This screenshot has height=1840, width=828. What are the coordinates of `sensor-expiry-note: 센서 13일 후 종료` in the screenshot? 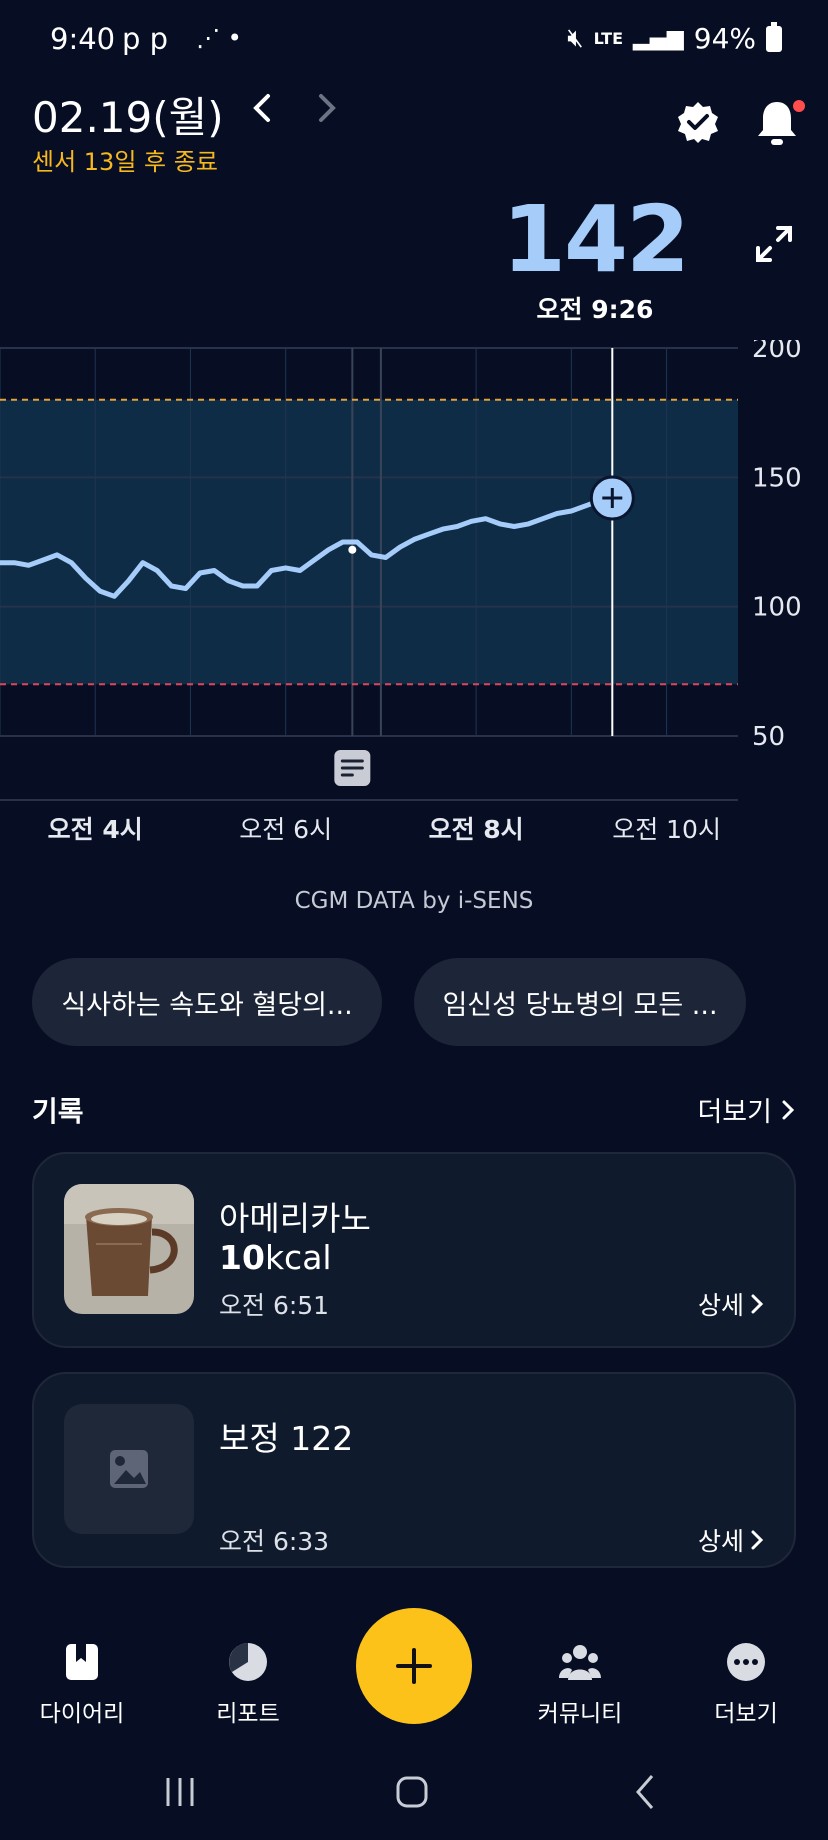 It's located at (125, 162).